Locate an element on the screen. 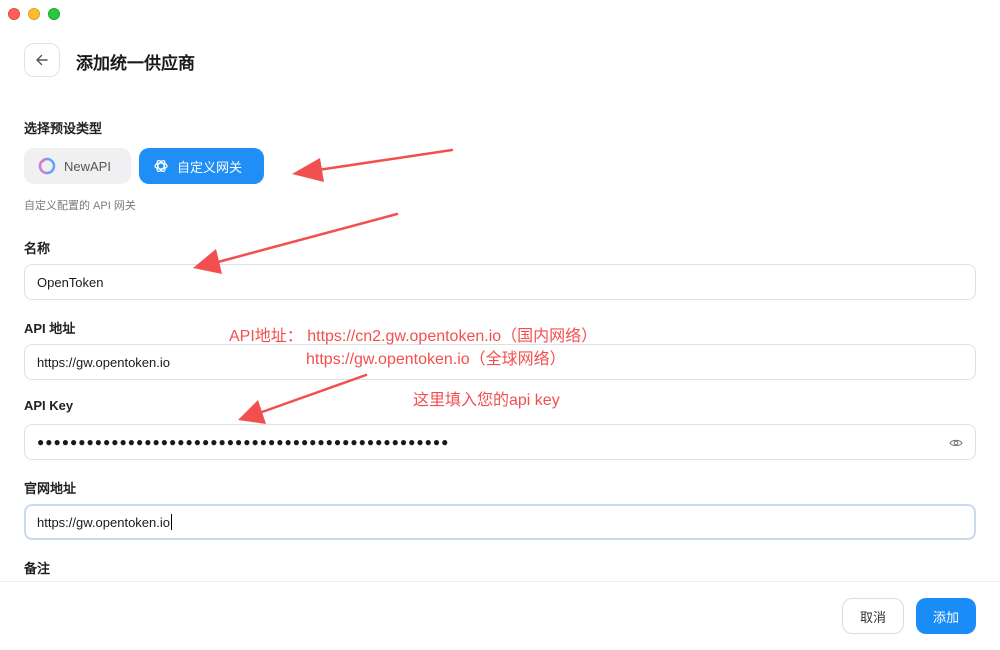 The image size is (1000, 650). name-label: 名称 is located at coordinates (37, 248).